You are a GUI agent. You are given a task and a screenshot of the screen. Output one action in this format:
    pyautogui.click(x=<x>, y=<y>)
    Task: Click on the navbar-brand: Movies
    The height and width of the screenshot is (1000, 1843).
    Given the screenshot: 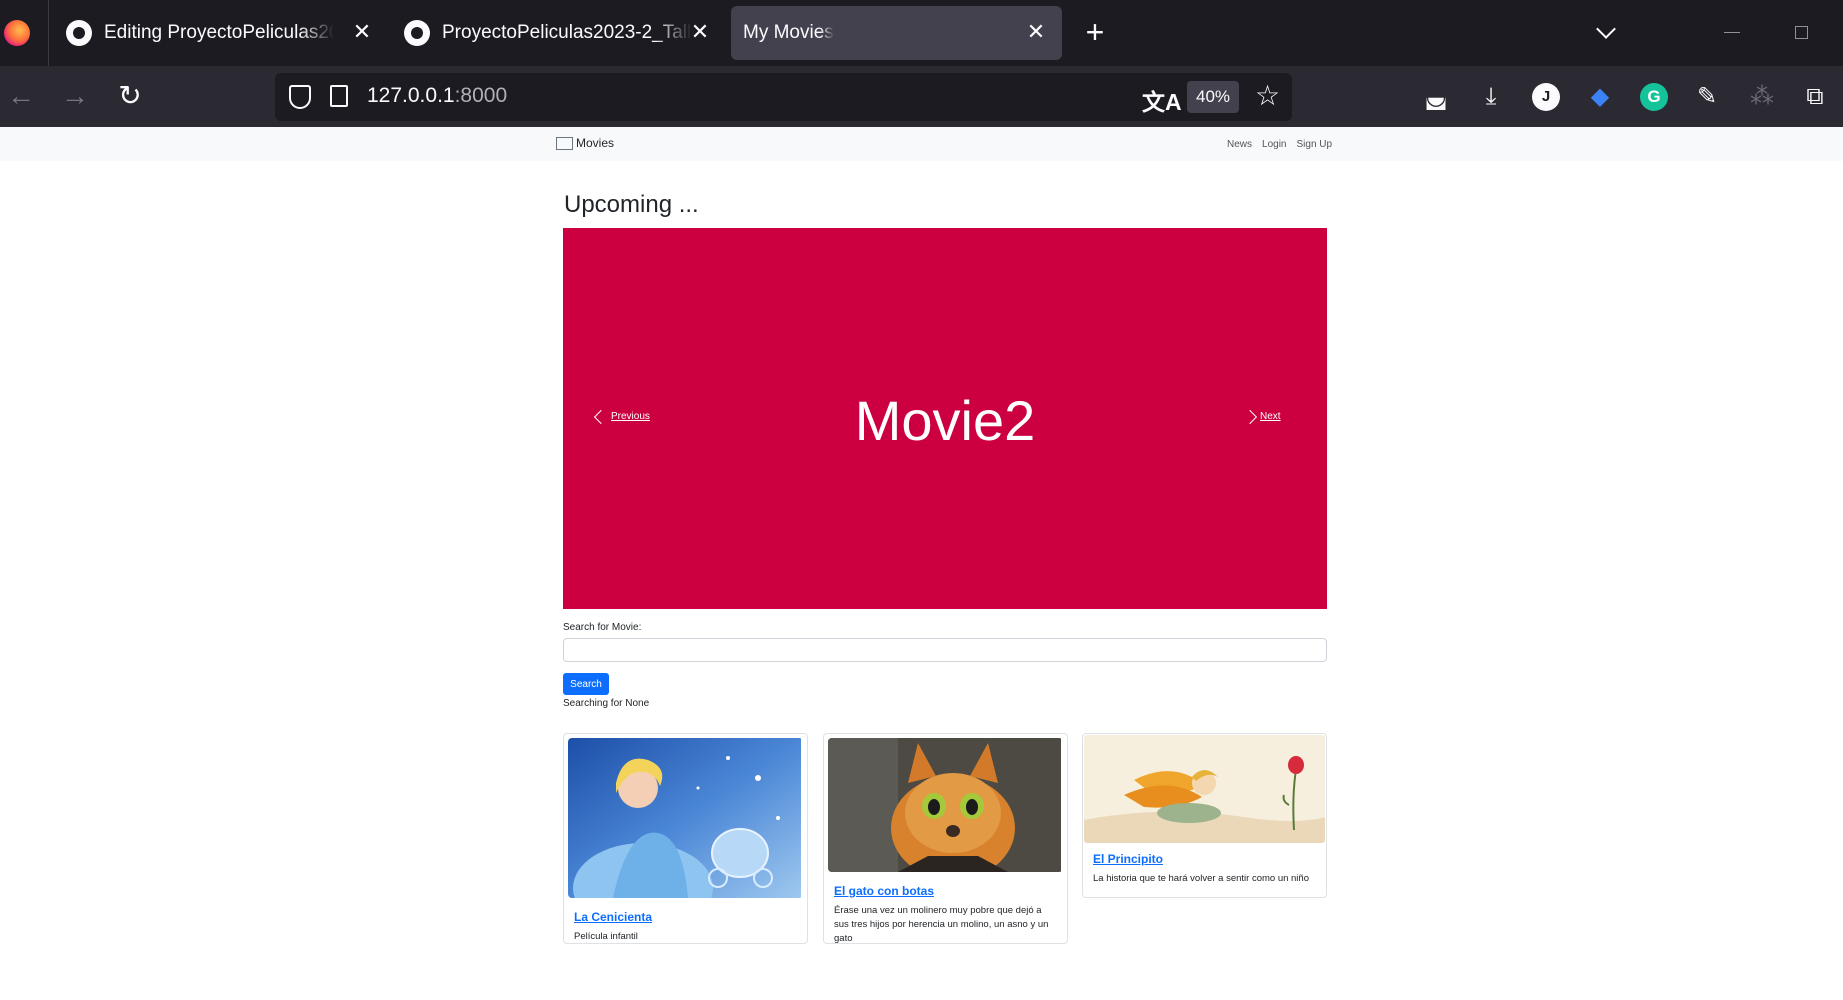 What is the action you would take?
    pyautogui.click(x=585, y=143)
    